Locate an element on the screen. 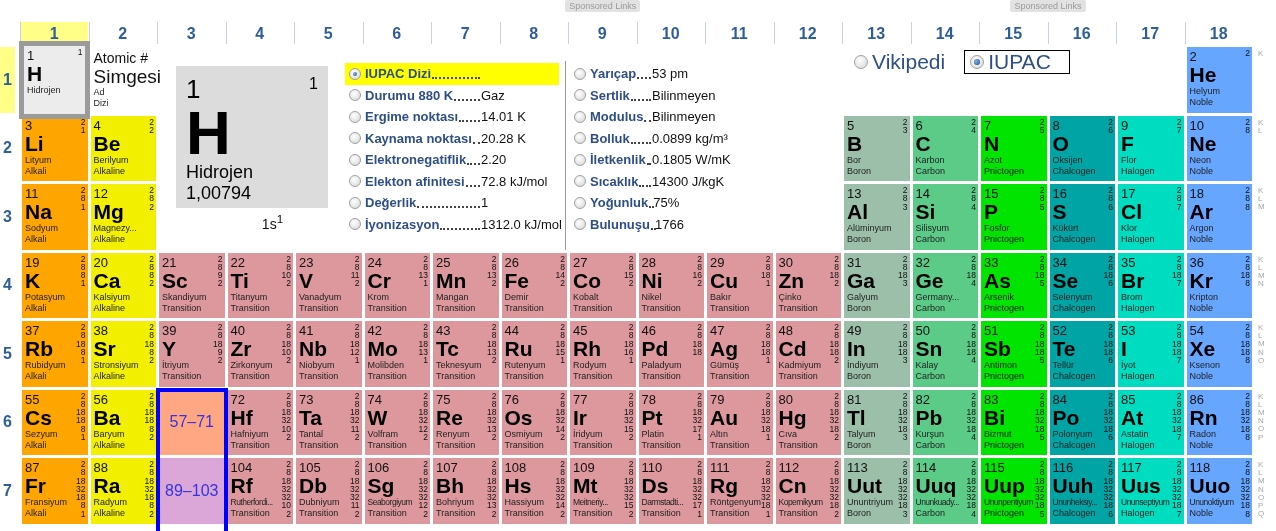 This screenshot has height=531, width=1276. group-number: 6 is located at coordinates (396, 33).